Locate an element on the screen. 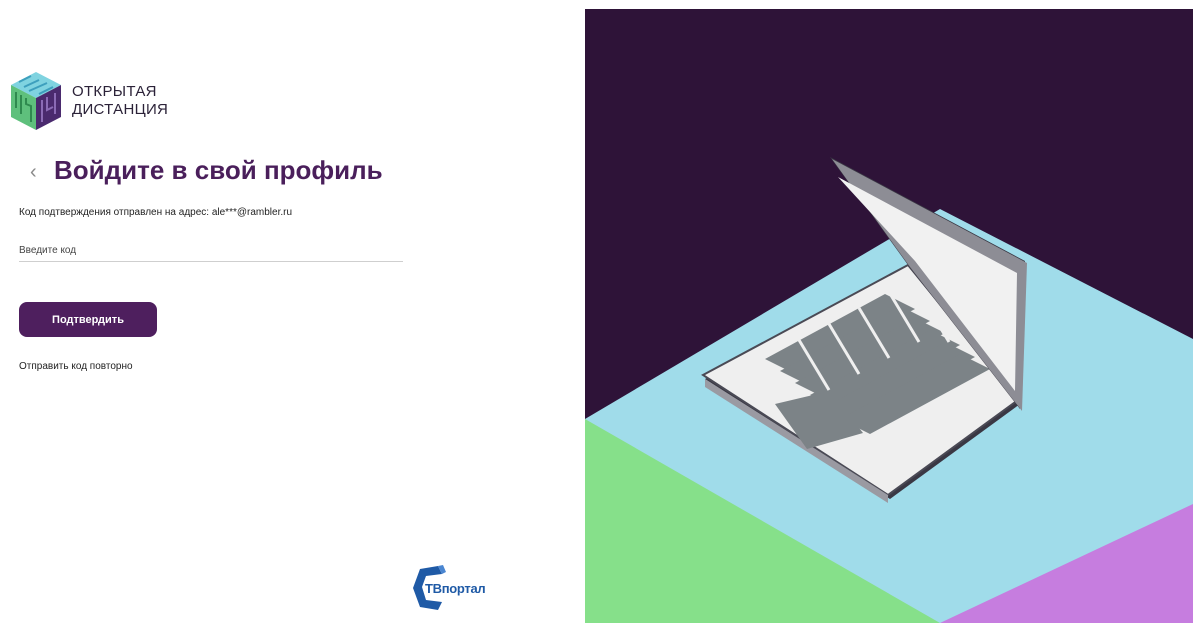 This screenshot has width=1197, height=623. tvportal-logo: ТВпортал is located at coordinates (460, 588).